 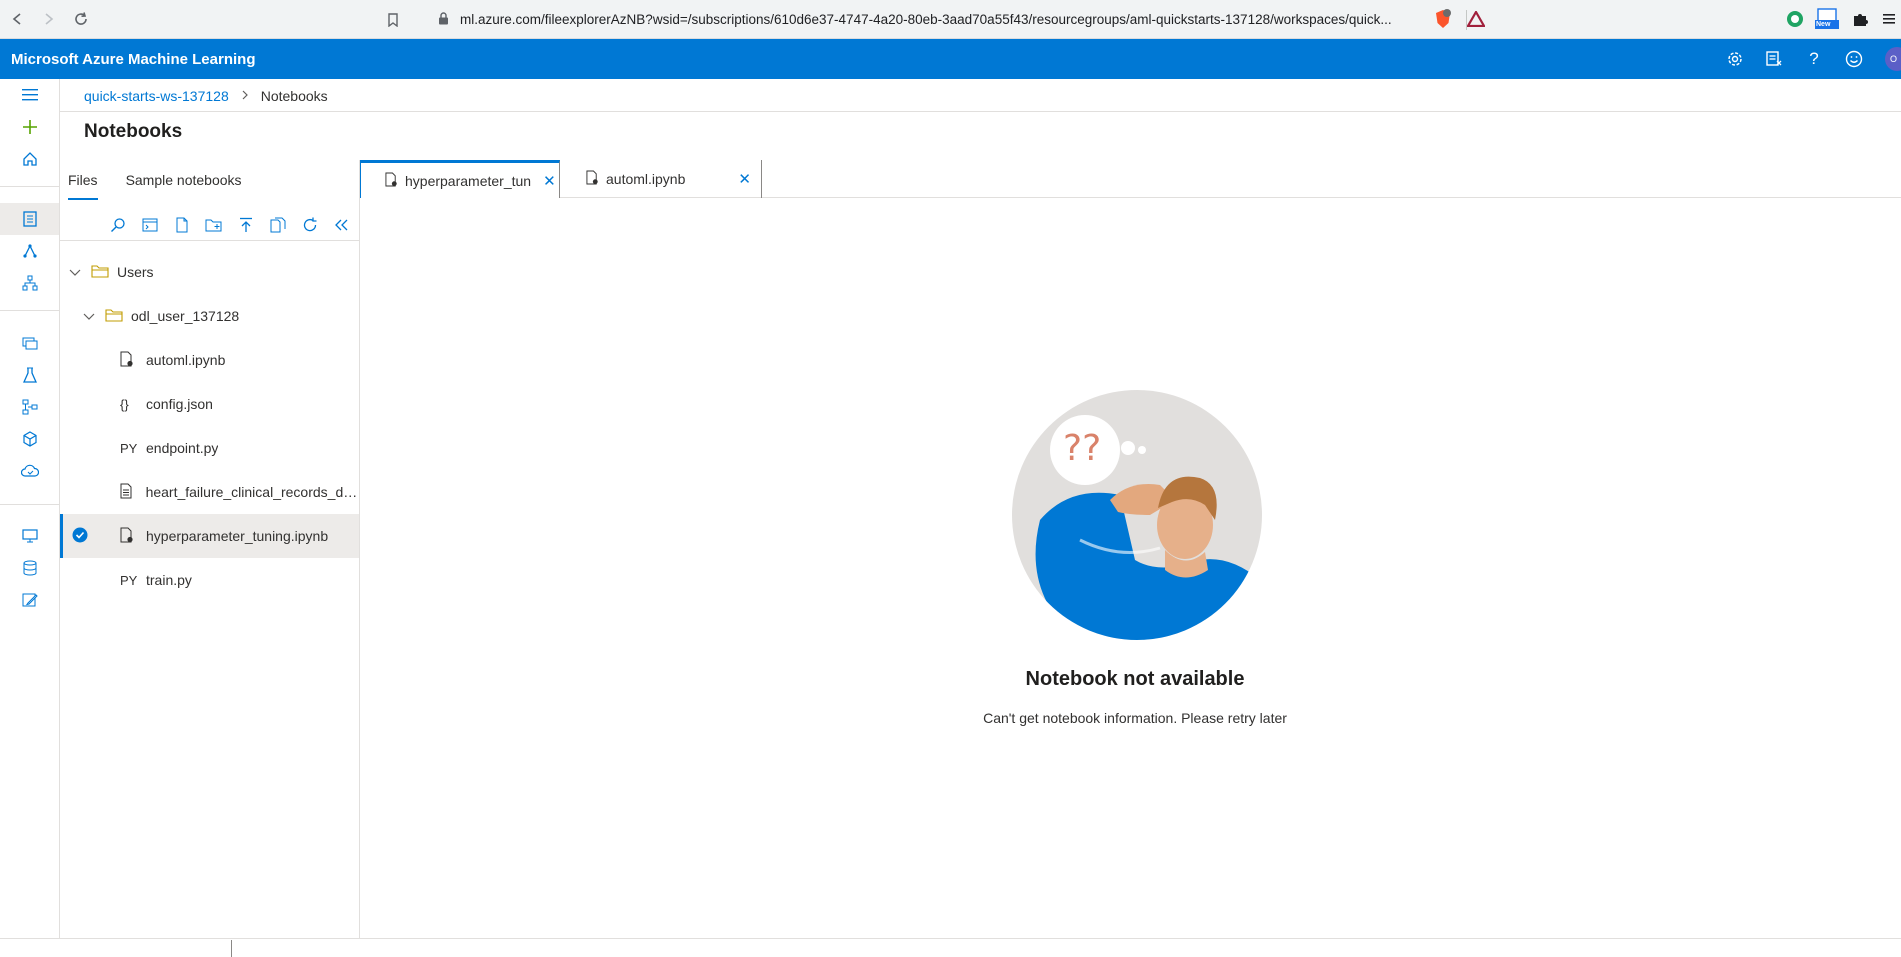 I want to click on reload-icon, so click(x=81, y=19).